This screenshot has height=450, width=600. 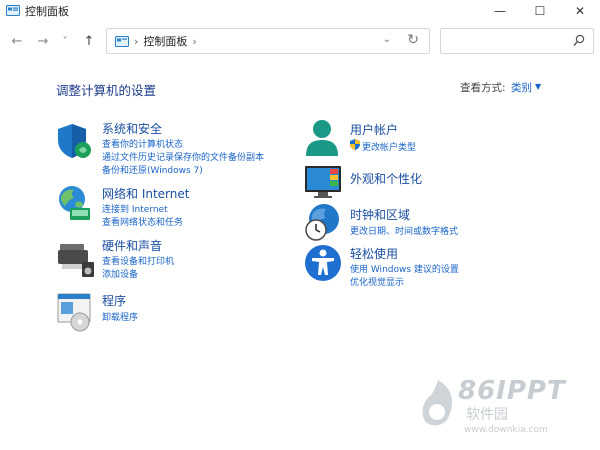 What do you see at coordinates (538, 86) in the screenshot?
I see `view-by-arrow-icon: ▼` at bounding box center [538, 86].